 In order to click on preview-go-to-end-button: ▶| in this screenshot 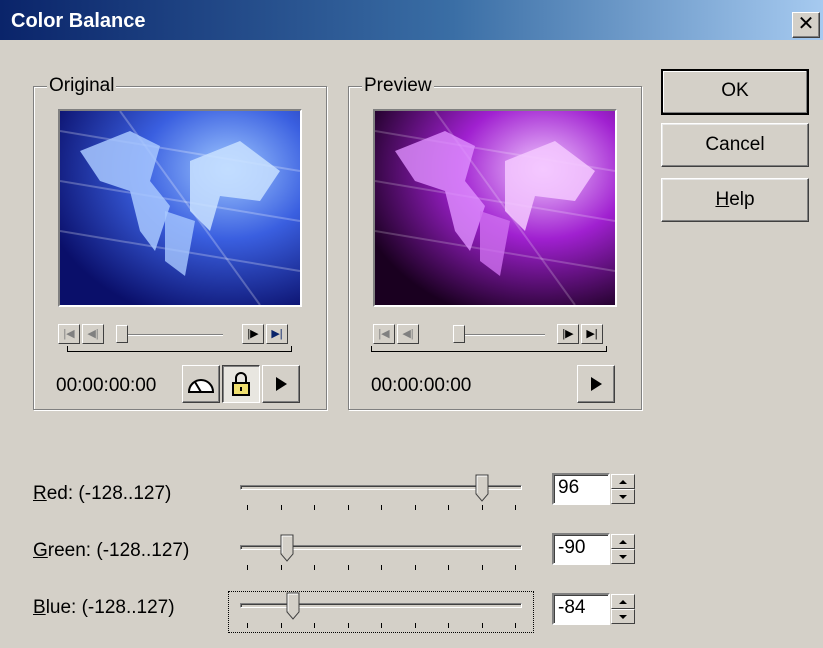, I will do `click(592, 334)`.